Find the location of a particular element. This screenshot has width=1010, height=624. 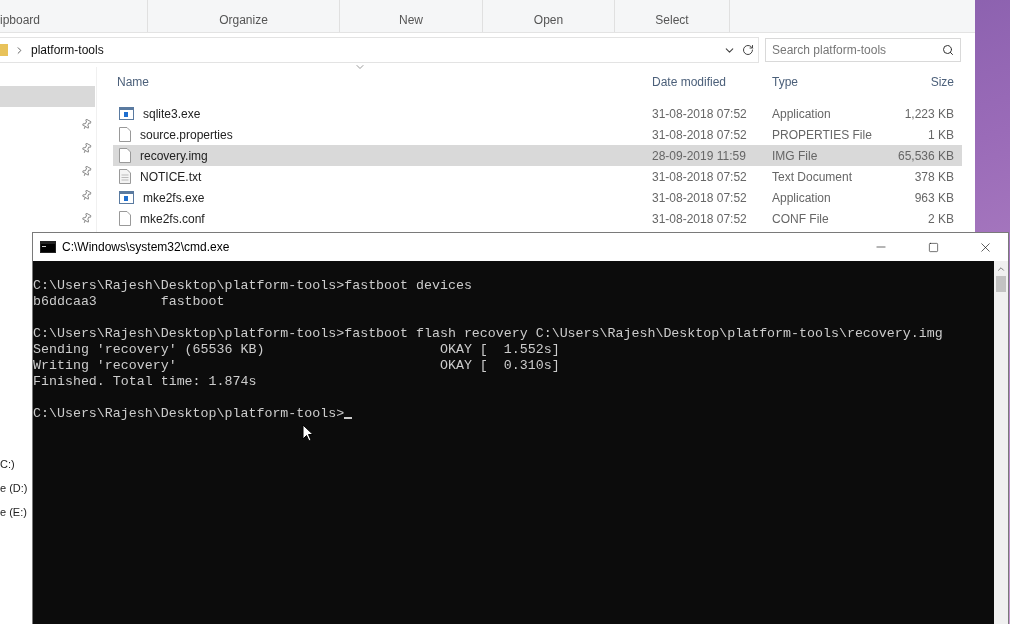

folder-icon is located at coordinates (4, 50).